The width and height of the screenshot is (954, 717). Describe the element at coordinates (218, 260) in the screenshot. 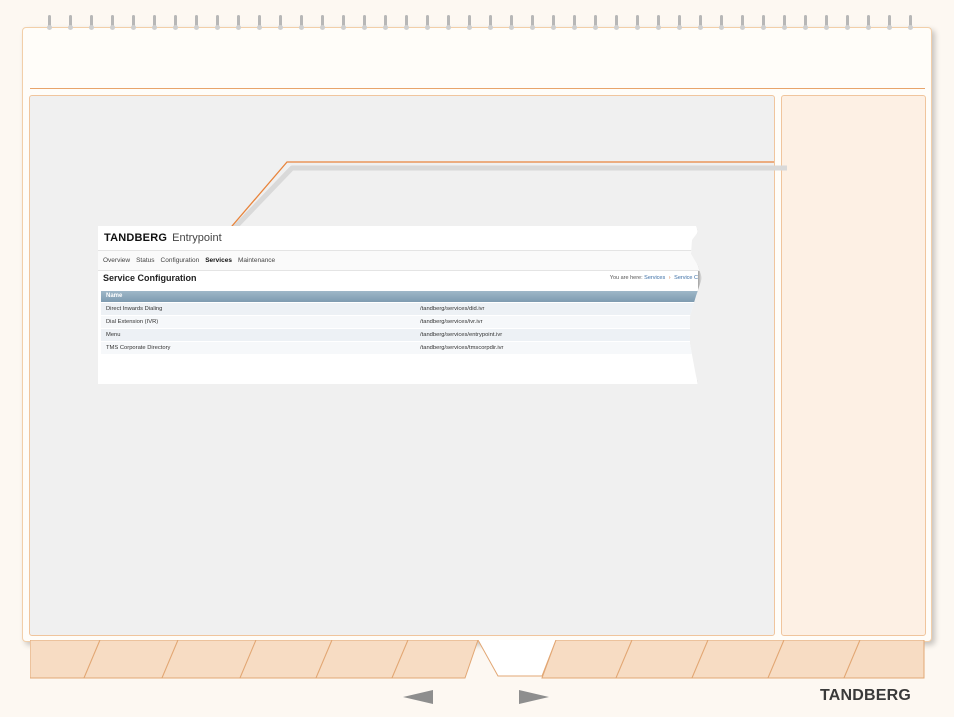

I see `nav-services: Services` at that location.